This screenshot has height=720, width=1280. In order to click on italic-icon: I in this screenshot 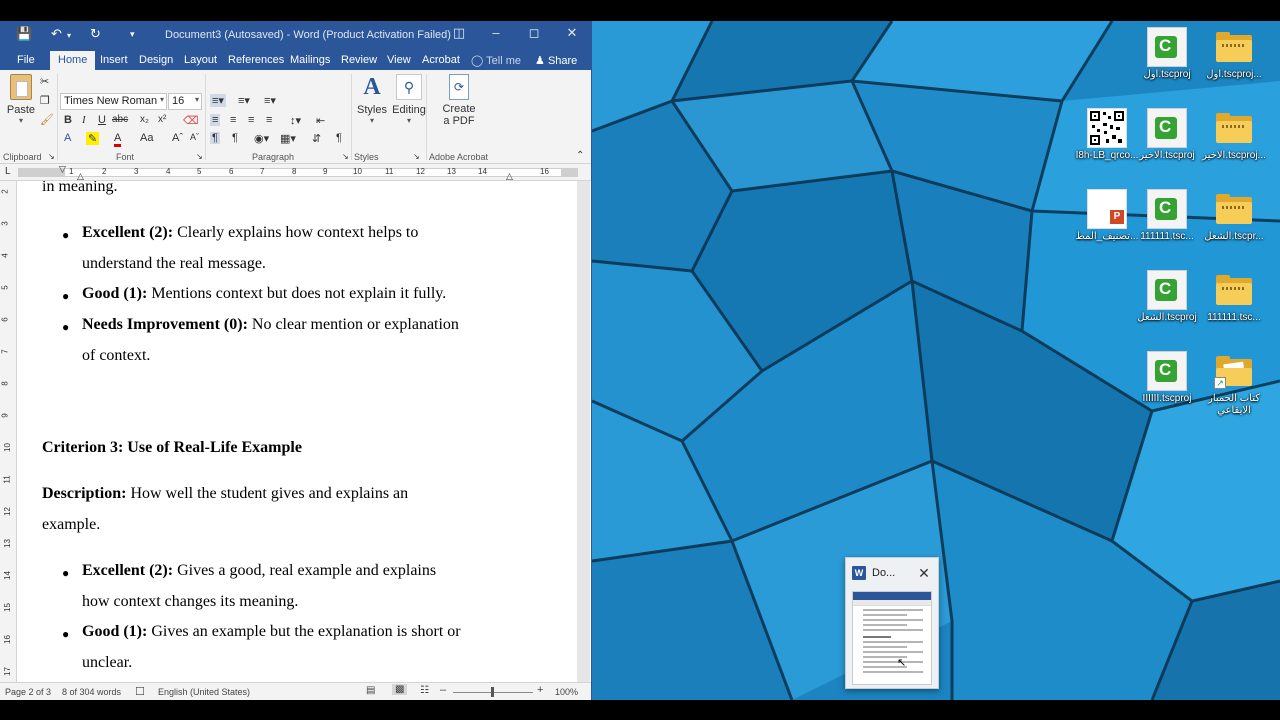, I will do `click(84, 120)`.